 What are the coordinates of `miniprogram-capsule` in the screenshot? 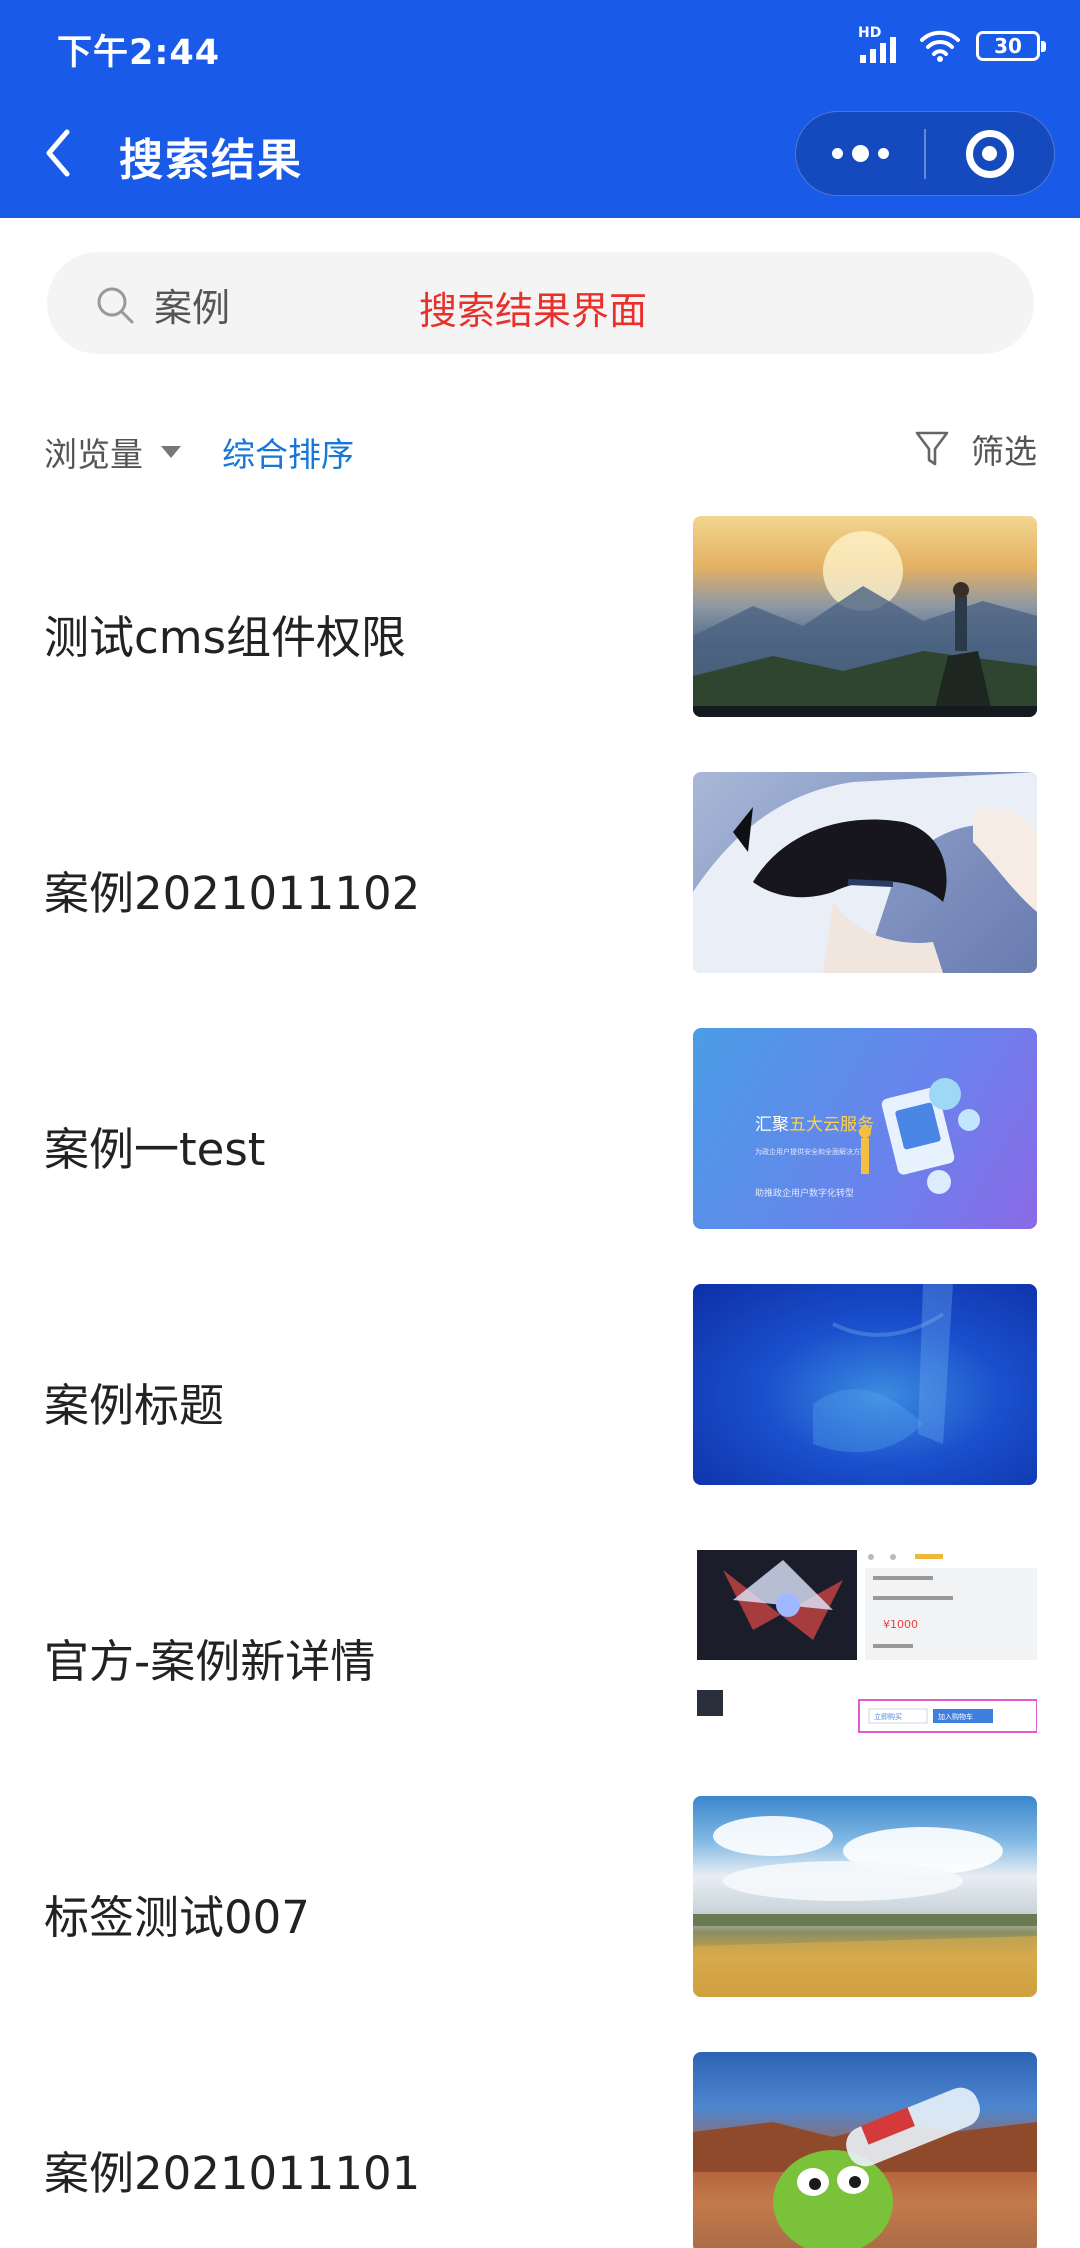 It's located at (925, 153).